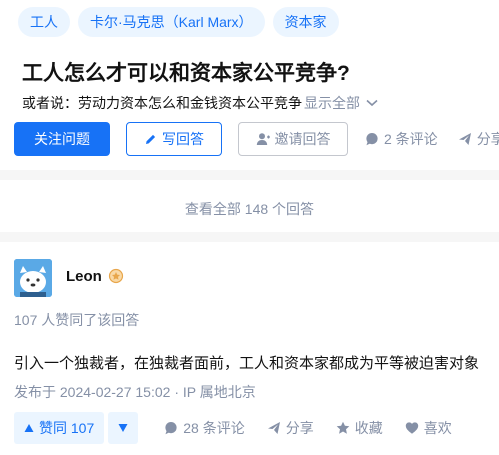 This screenshot has height=455, width=499. What do you see at coordinates (343, 428) in the screenshot?
I see `star-icon` at bounding box center [343, 428].